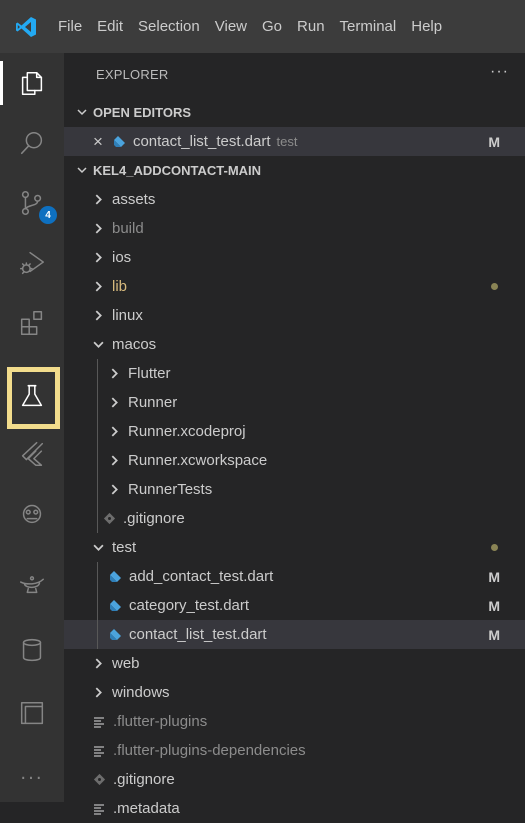 This screenshot has height=823, width=525. What do you see at coordinates (294, 373) in the screenshot?
I see `tree-folder-item: Flutter` at bounding box center [294, 373].